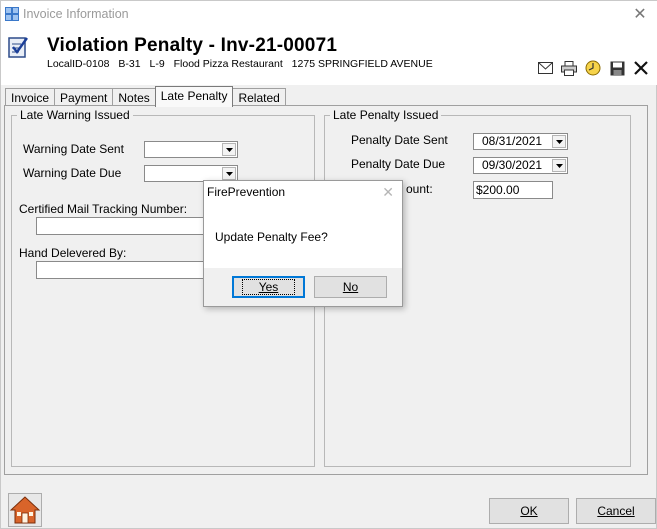 The width and height of the screenshot is (657, 529). Describe the element at coordinates (157, 64) in the screenshot. I see `lot-number: L-9` at that location.